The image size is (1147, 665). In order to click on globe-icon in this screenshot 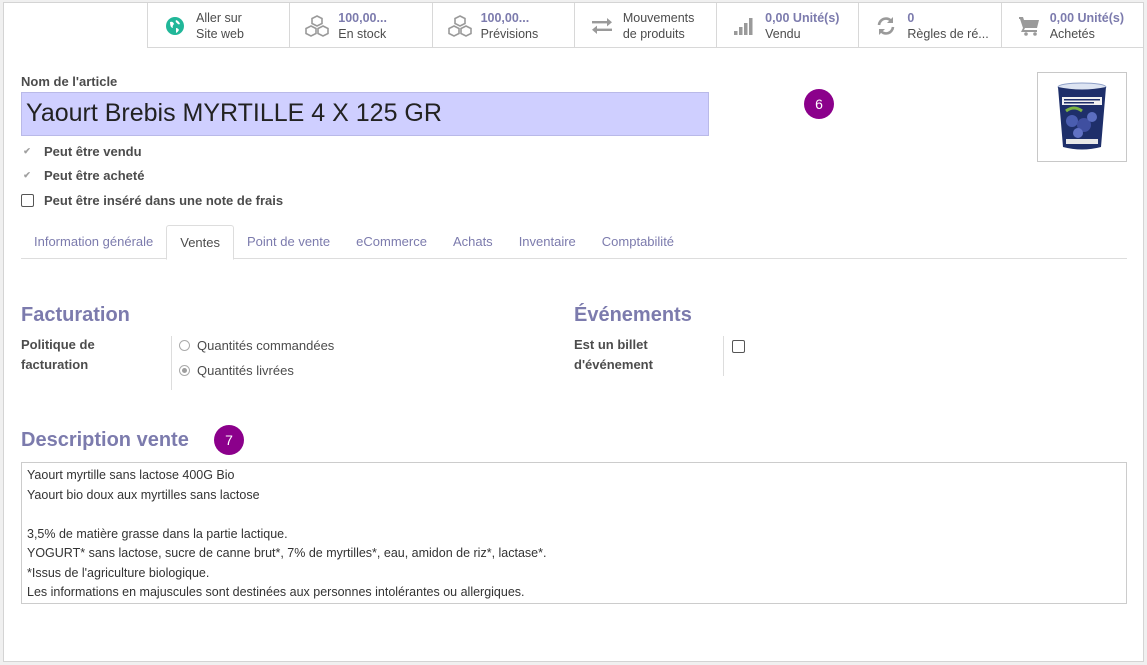, I will do `click(175, 26)`.